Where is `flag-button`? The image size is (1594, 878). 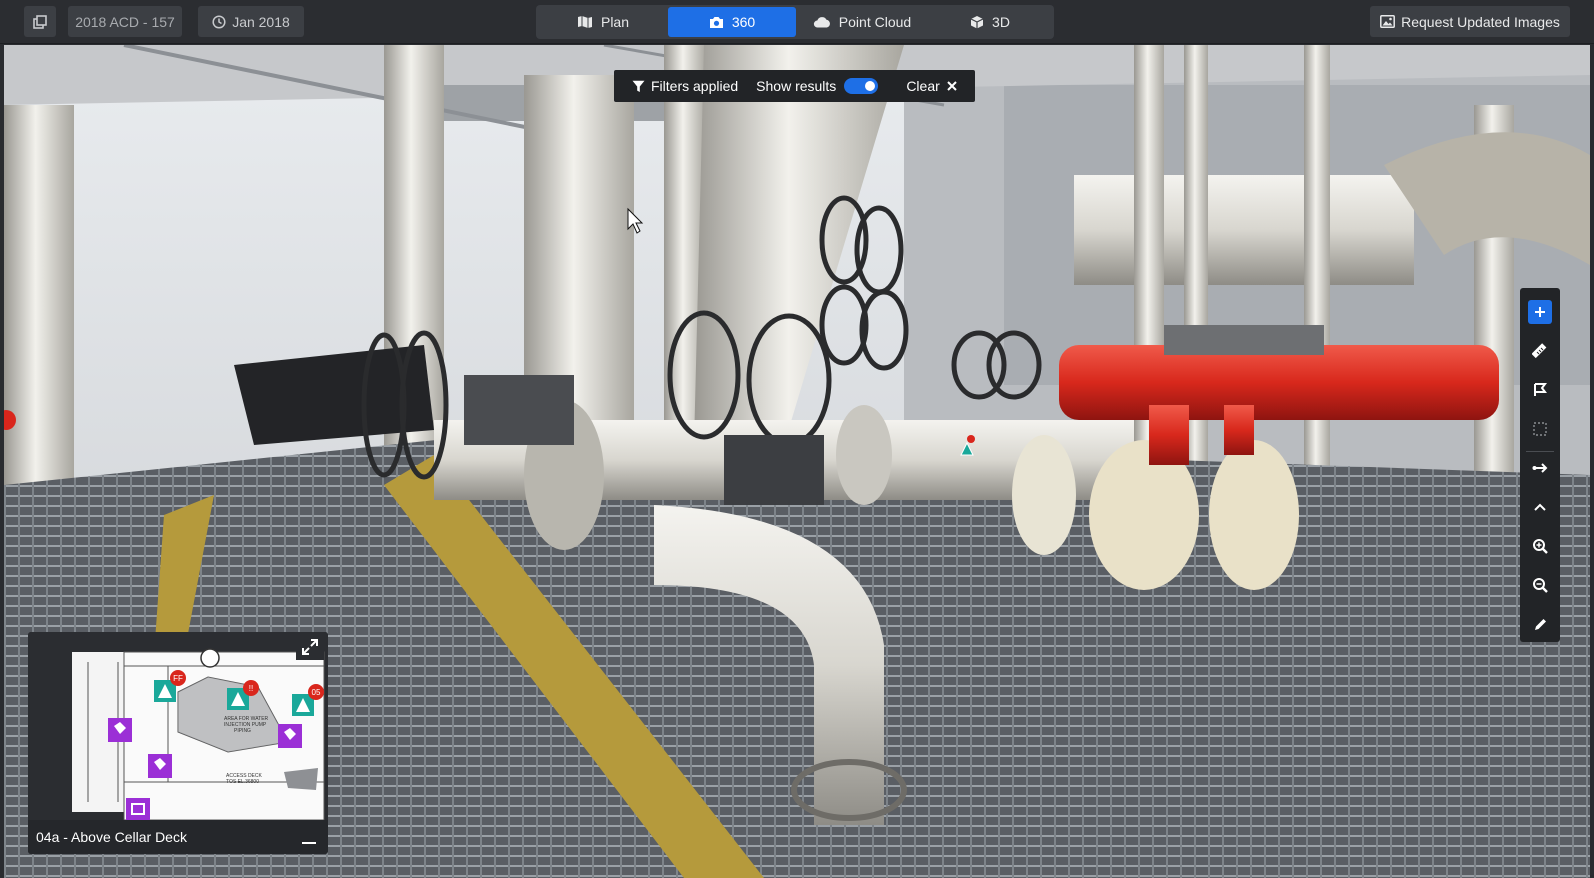 flag-button is located at coordinates (1540, 390).